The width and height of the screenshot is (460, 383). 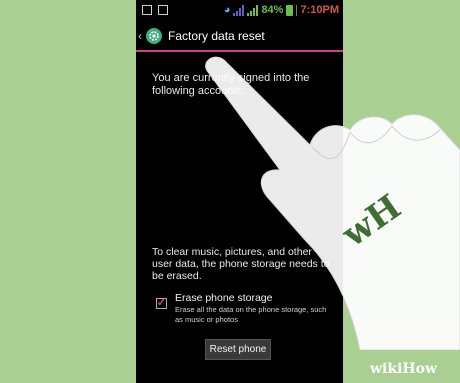 I want to click on wifi-icon: ◕, so click(x=227, y=10).